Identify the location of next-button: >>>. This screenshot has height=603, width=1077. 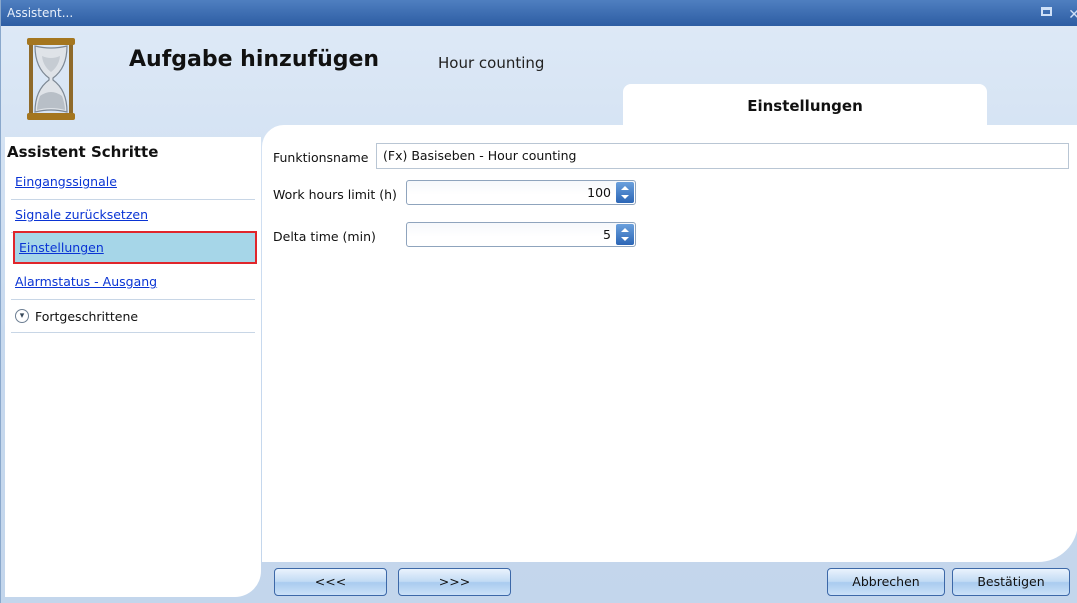
(454, 582).